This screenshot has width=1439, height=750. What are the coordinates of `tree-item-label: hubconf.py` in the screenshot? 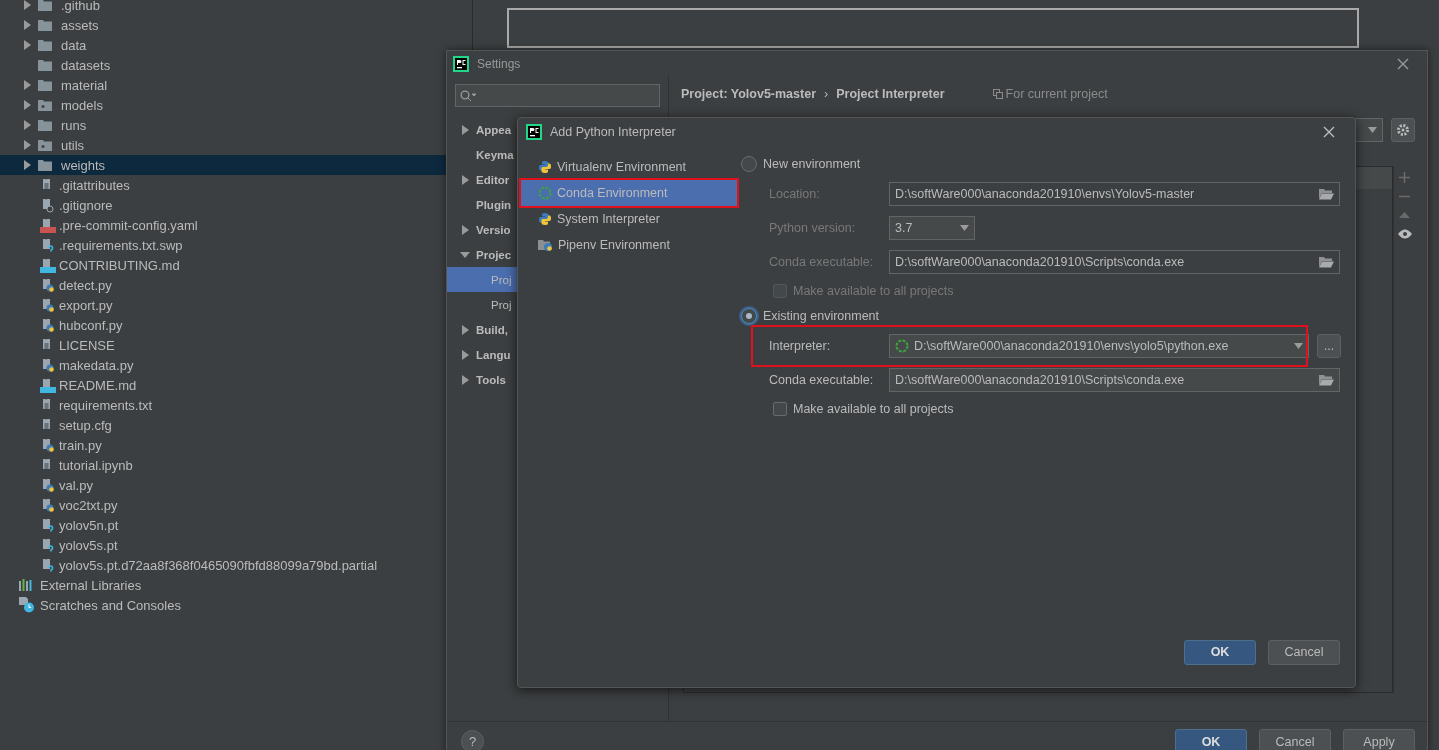 It's located at (91, 325).